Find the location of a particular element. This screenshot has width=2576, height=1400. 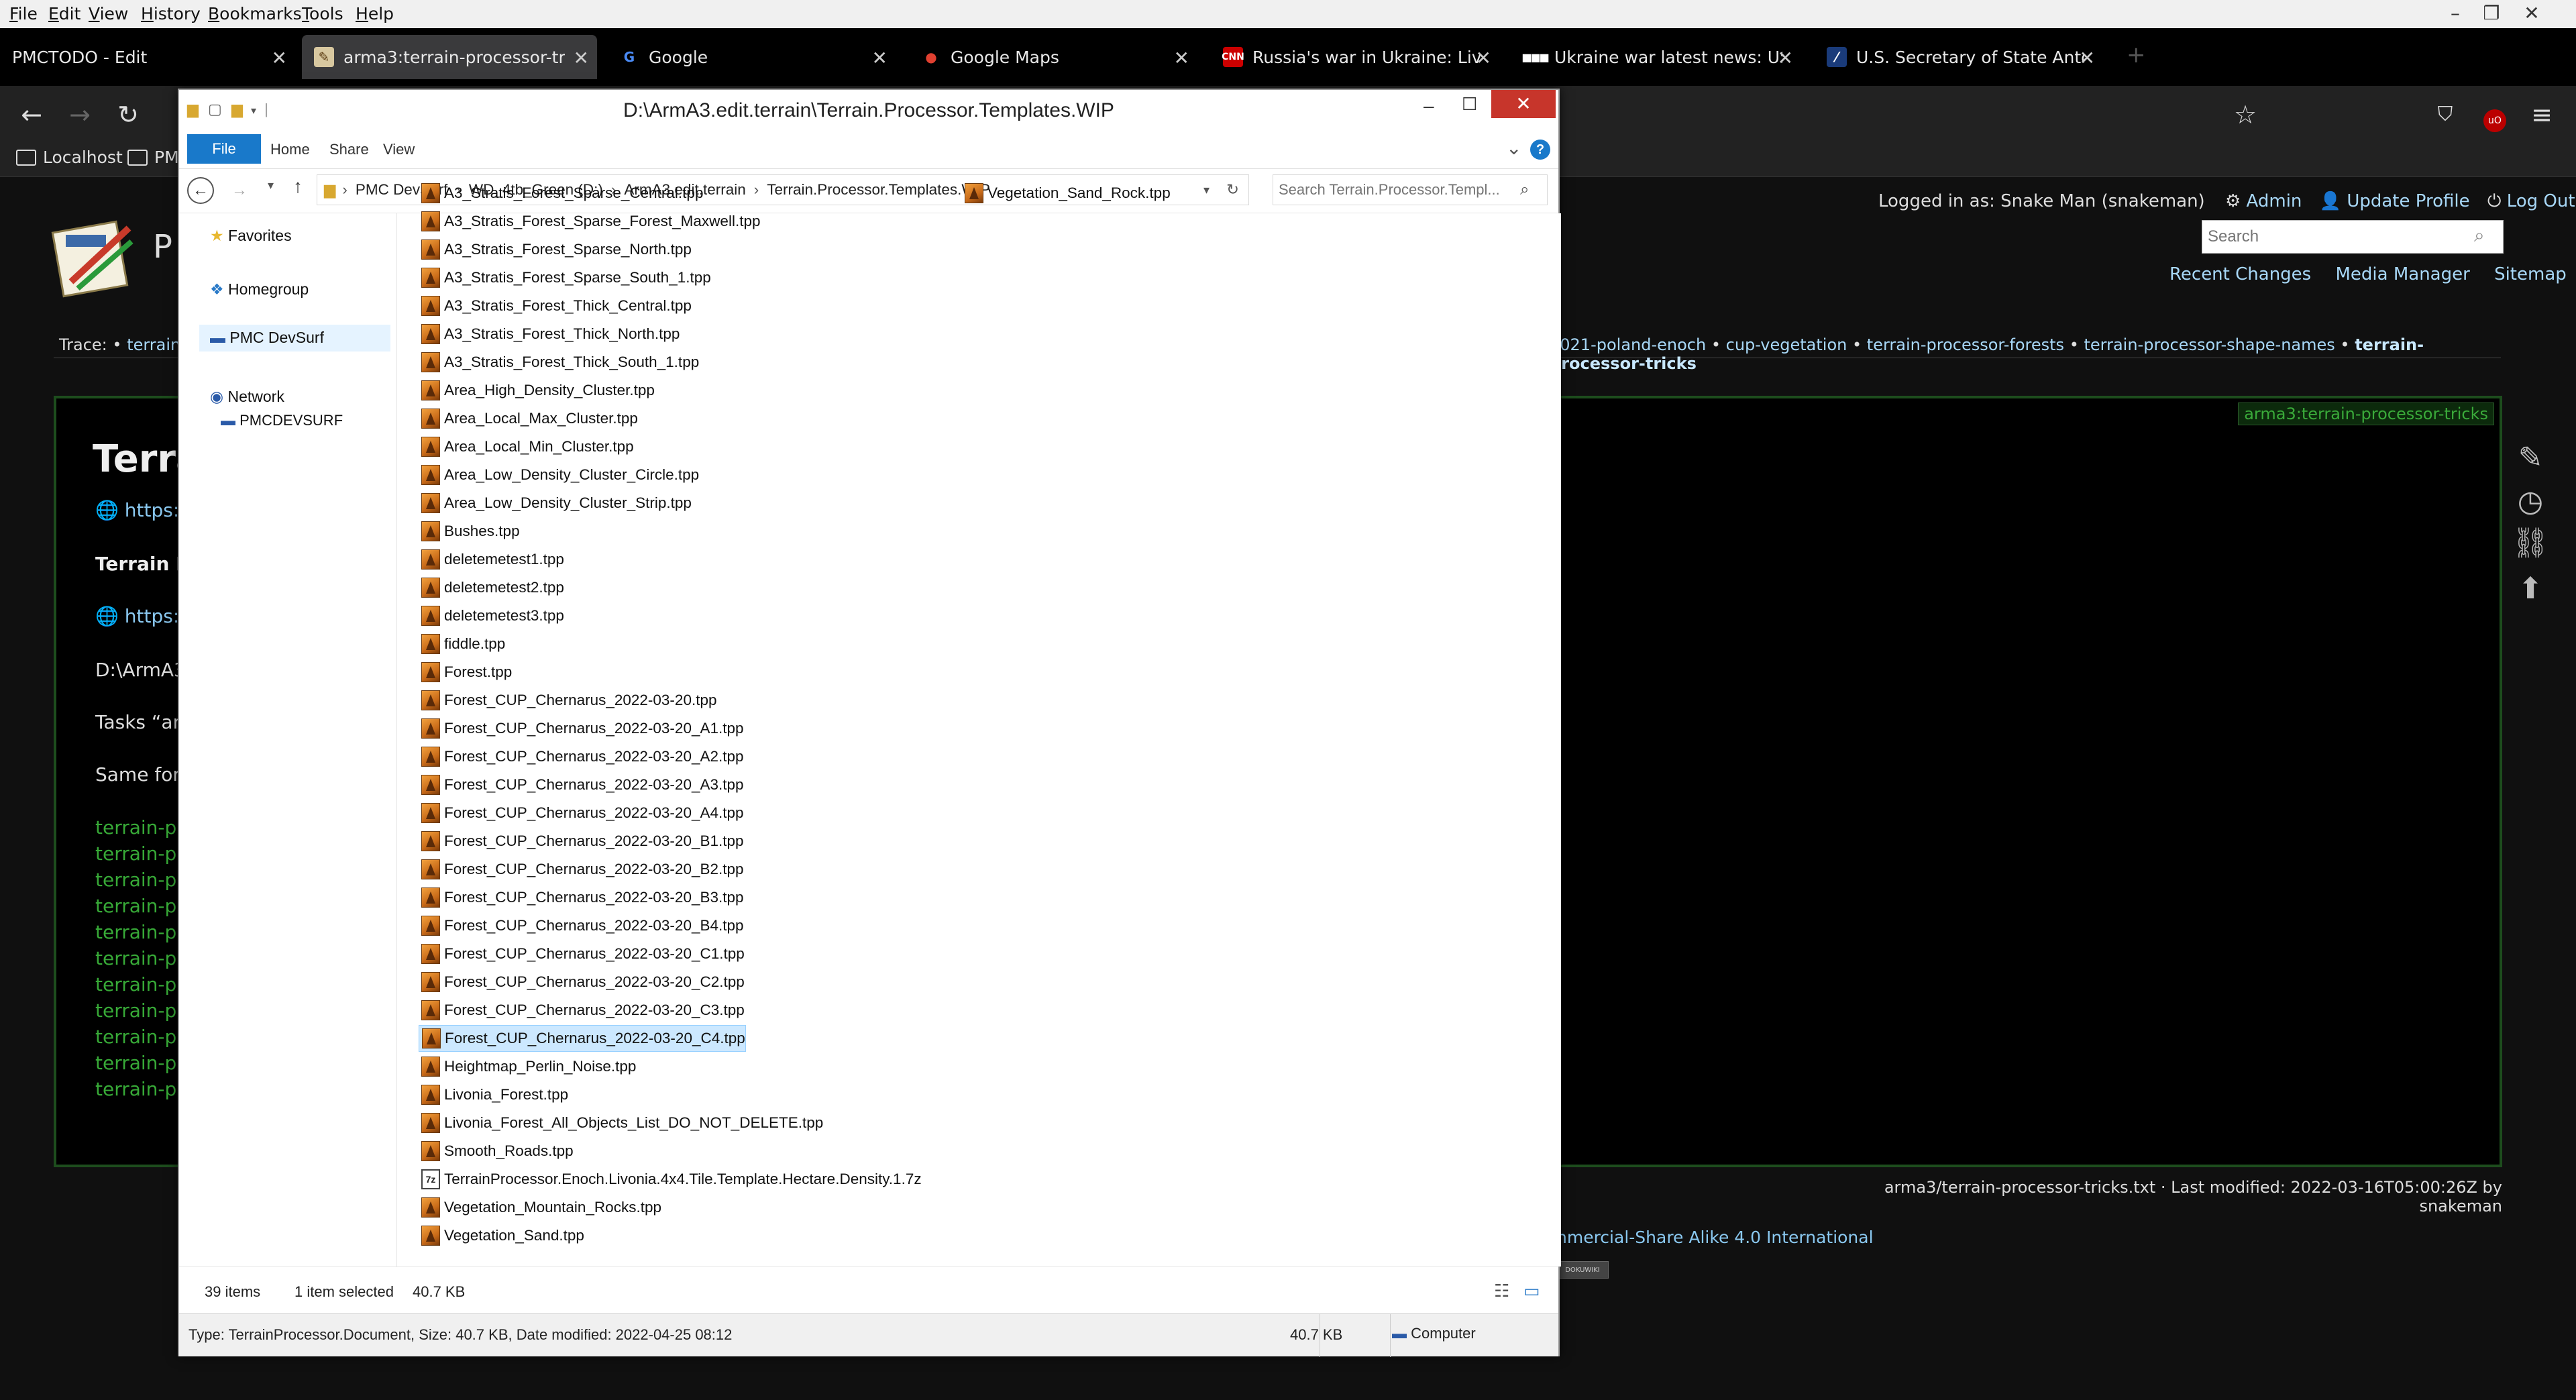

file-item: A3_Stratis_Forest_Sparse_South_1.tpp is located at coordinates (565, 277).